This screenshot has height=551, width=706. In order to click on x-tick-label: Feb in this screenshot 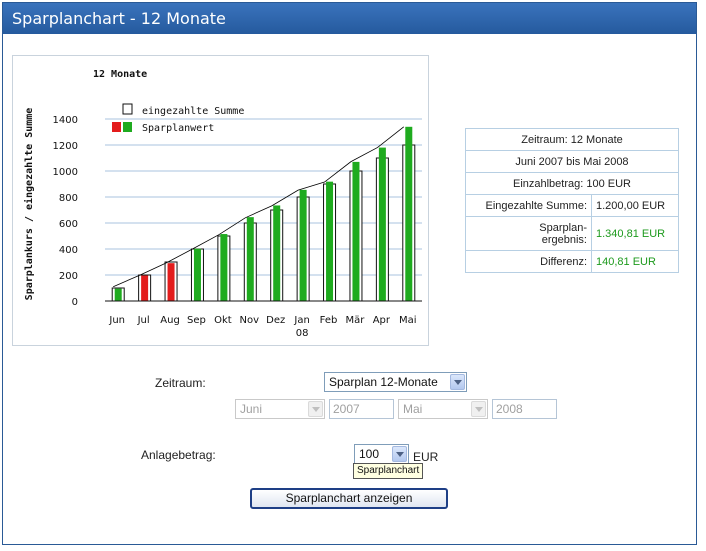, I will do `click(329, 320)`.